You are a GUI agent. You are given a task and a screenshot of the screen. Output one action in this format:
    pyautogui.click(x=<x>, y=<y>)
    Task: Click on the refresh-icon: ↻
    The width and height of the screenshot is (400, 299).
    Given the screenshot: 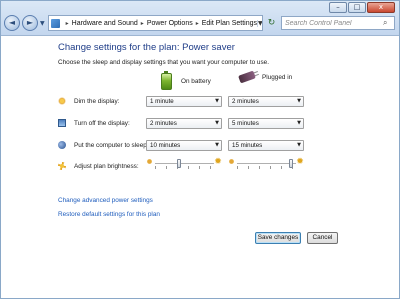 What is the action you would take?
    pyautogui.click(x=271, y=23)
    